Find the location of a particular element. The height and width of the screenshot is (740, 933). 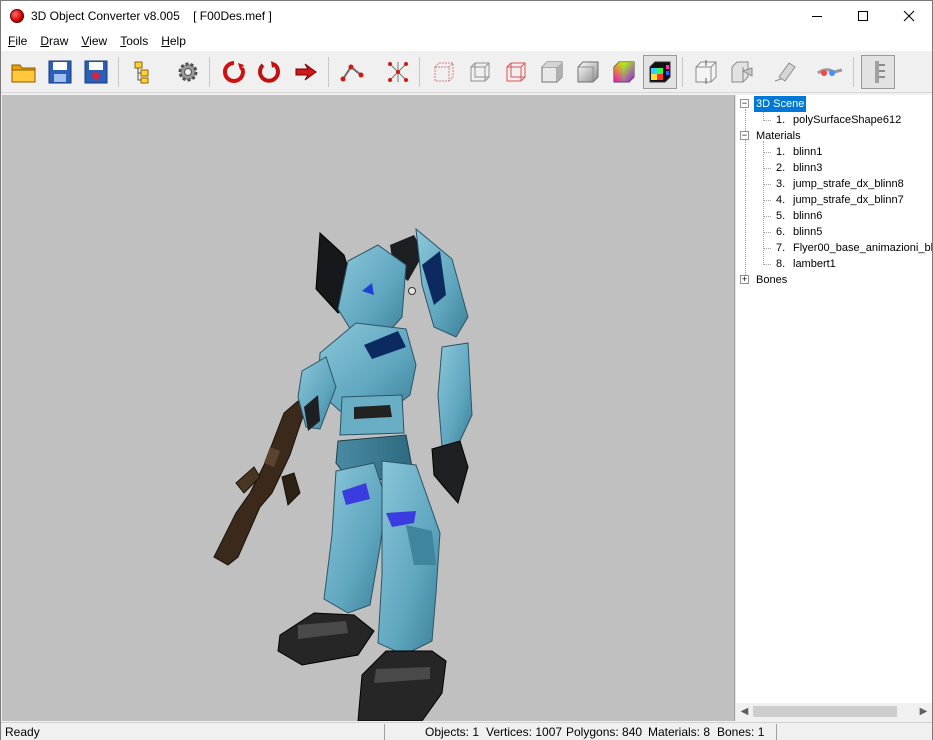

status-bones: Bones: 1 is located at coordinates (741, 732).